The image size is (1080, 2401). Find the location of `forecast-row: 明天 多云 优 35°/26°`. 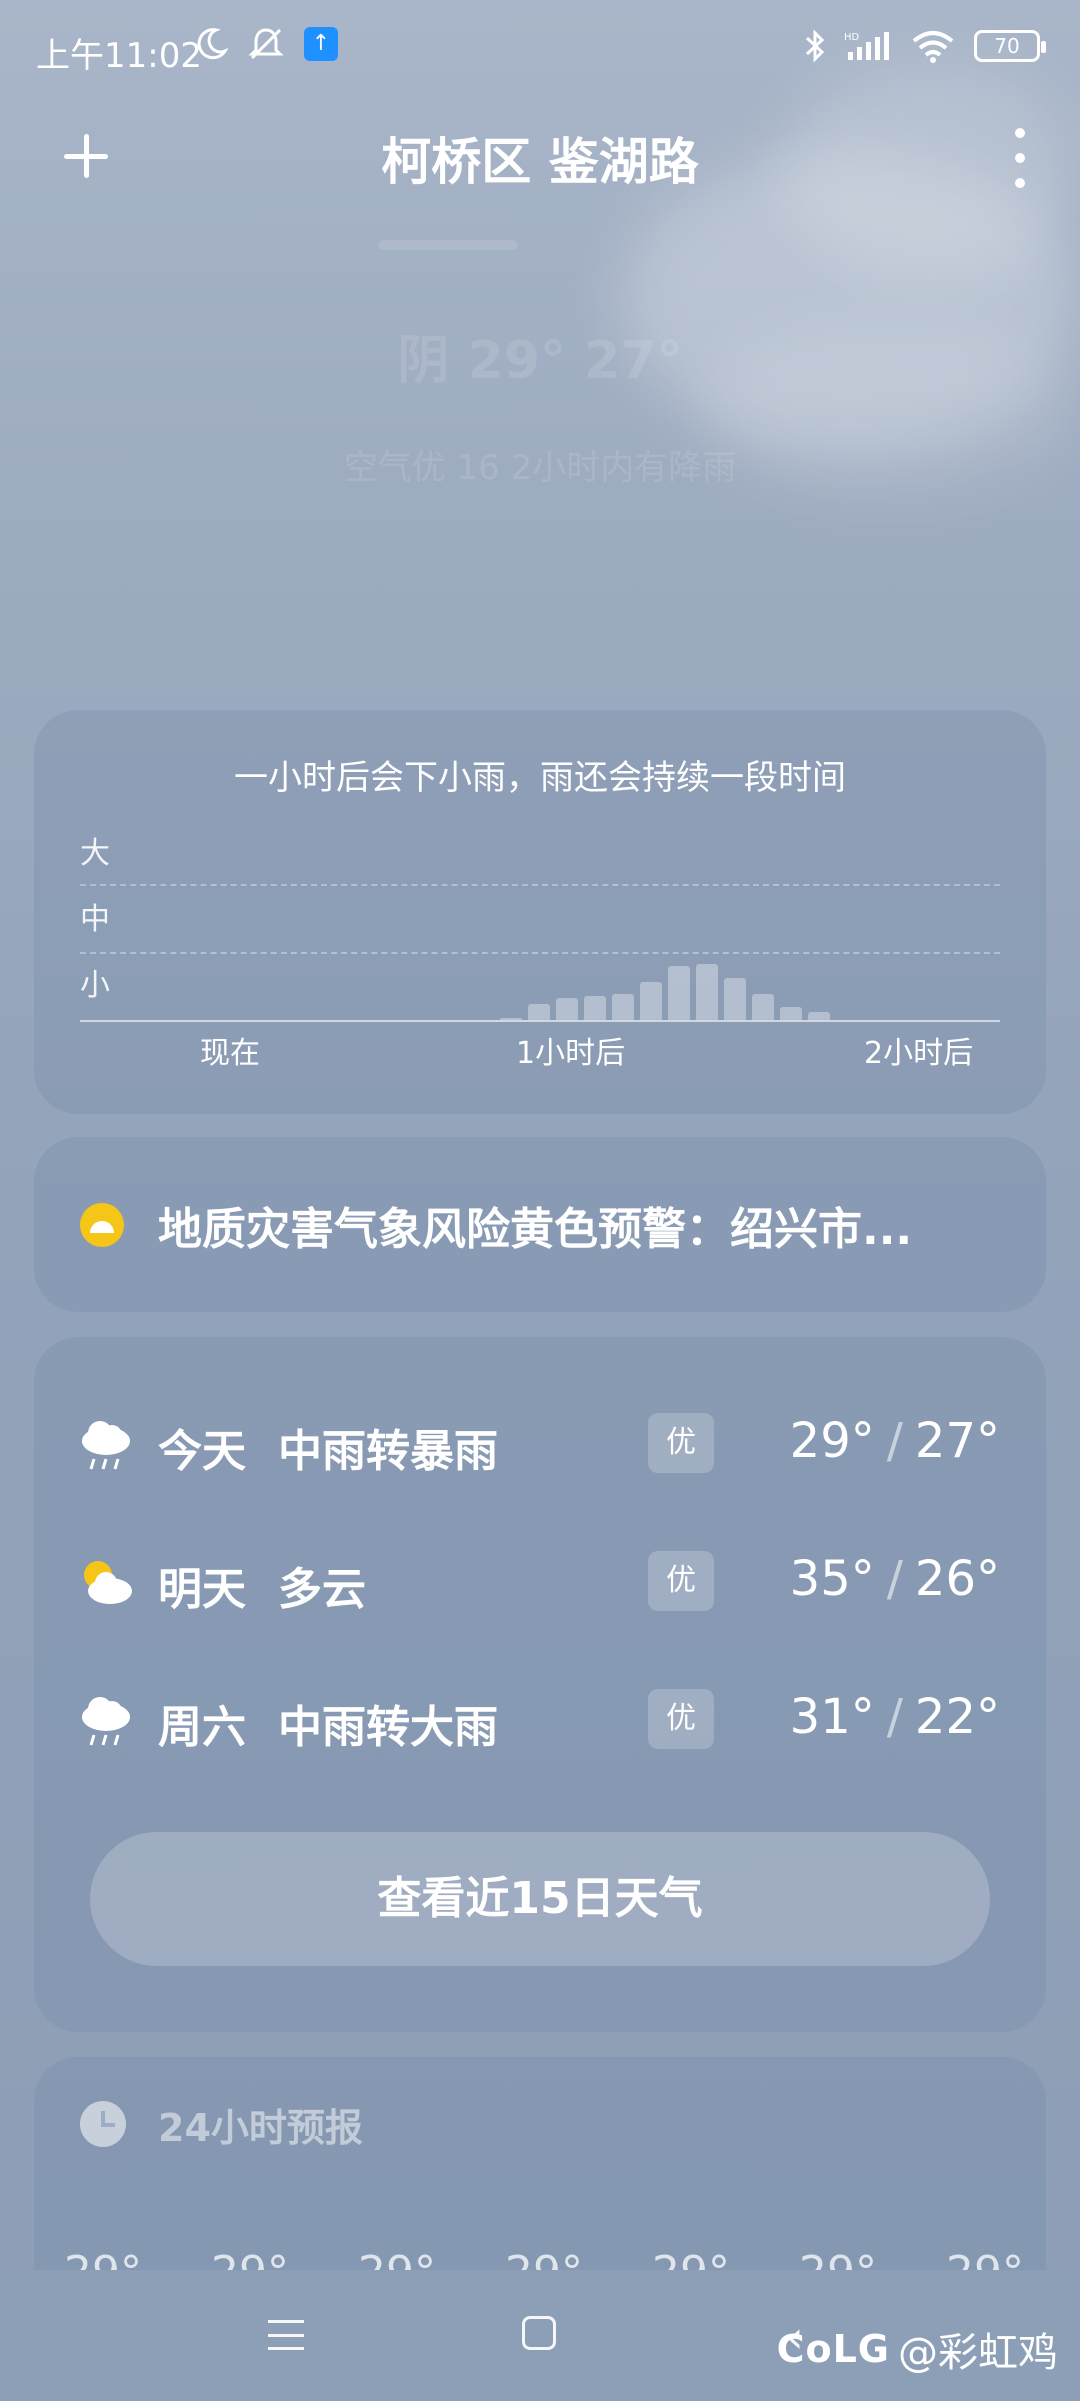

forecast-row: 明天 多云 优 35°/26° is located at coordinates (540, 1581).